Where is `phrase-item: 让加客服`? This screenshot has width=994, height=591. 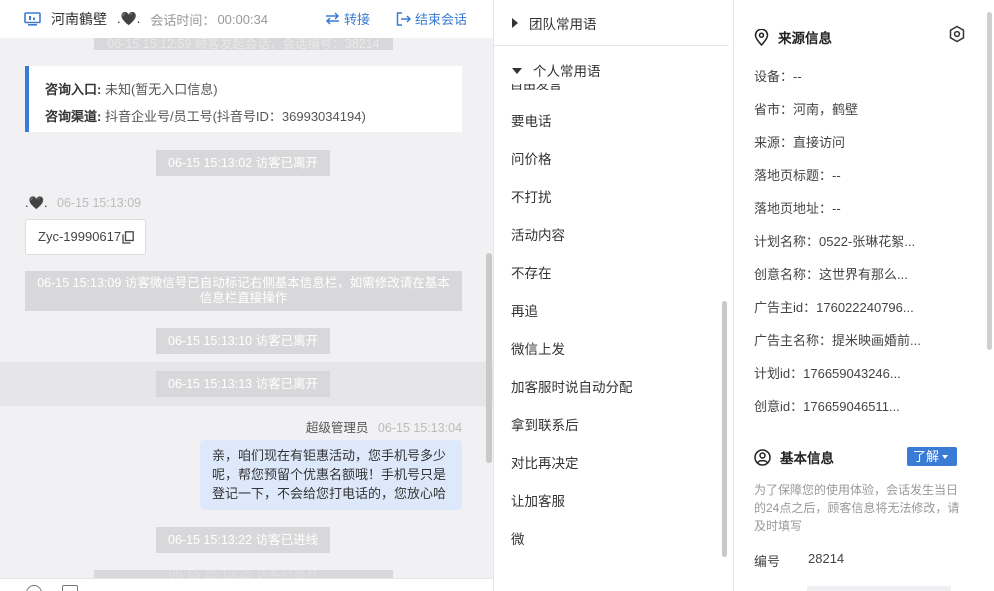
phrase-item: 让加客服 is located at coordinates (538, 500).